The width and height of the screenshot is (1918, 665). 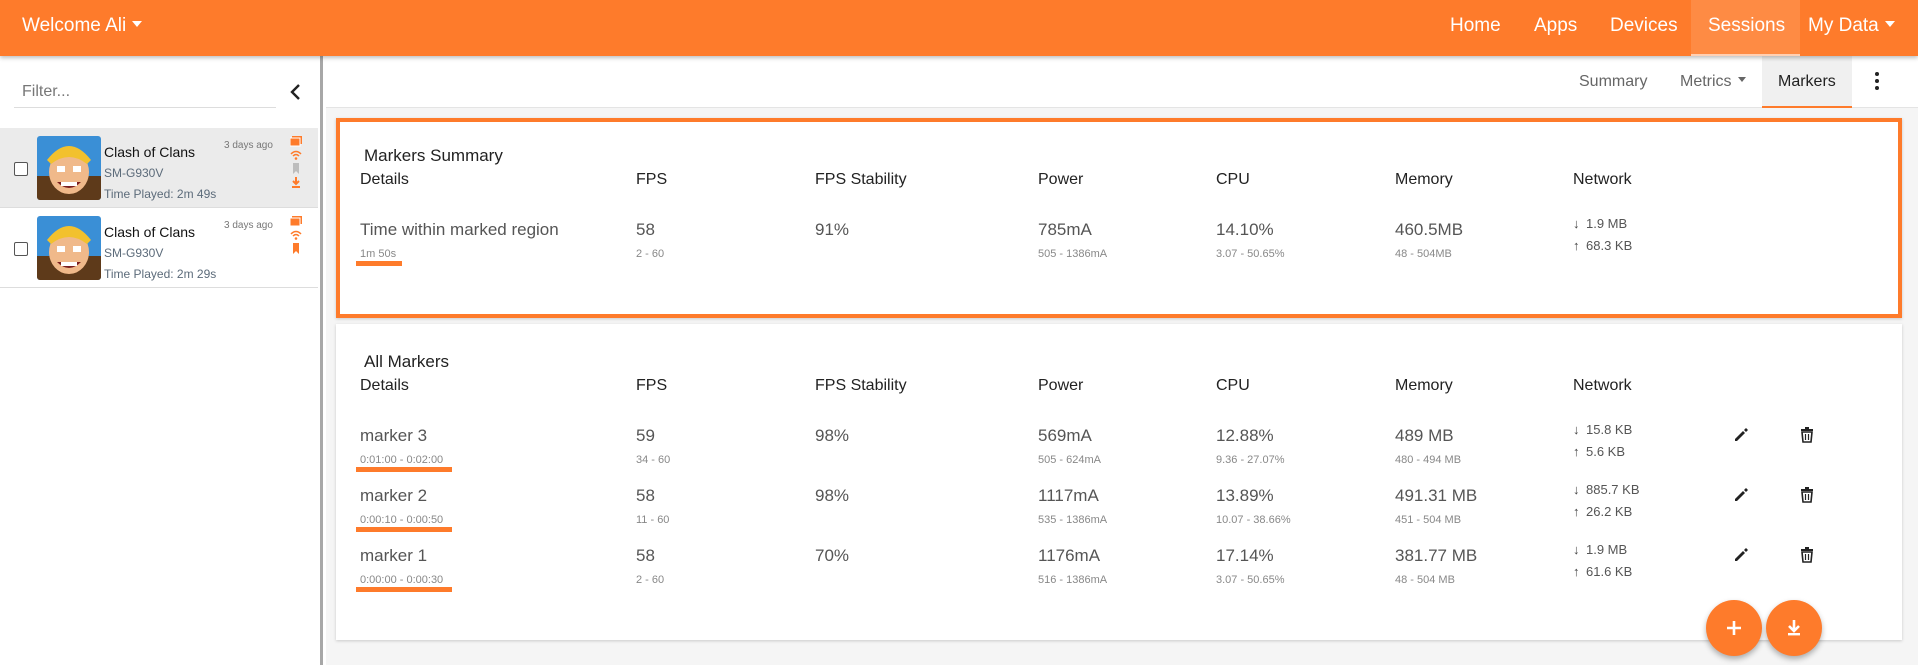 I want to click on col-header-power: Power, so click(x=1061, y=385).